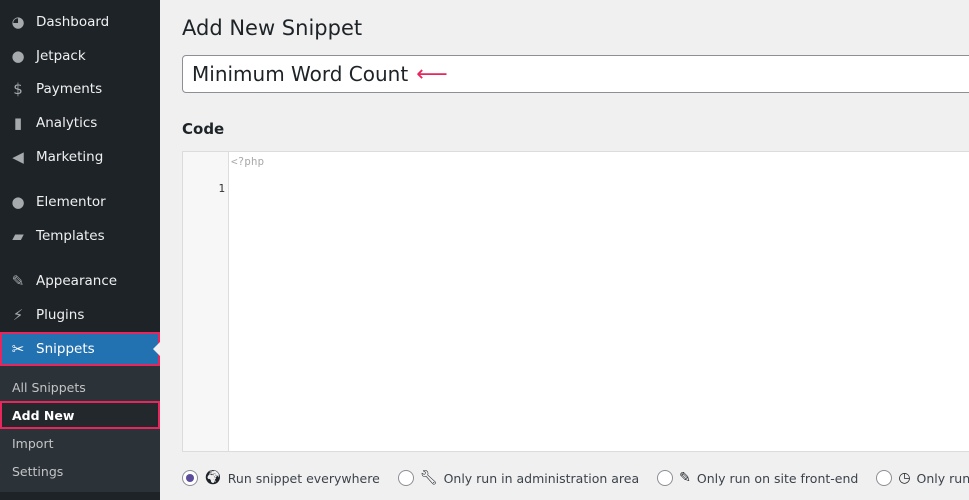 The width and height of the screenshot is (969, 500). Describe the element at coordinates (575, 74) in the screenshot. I see `snippet-title-input: Minimum Word Count ⟵` at that location.